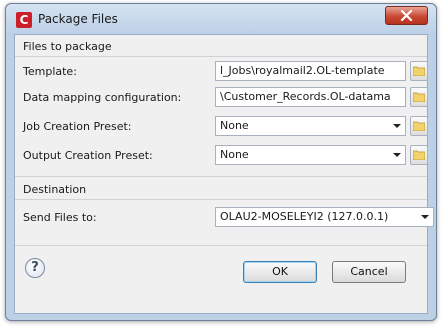 The width and height of the screenshot is (444, 327). I want to click on title-bar: C Package Files, so click(221, 19).